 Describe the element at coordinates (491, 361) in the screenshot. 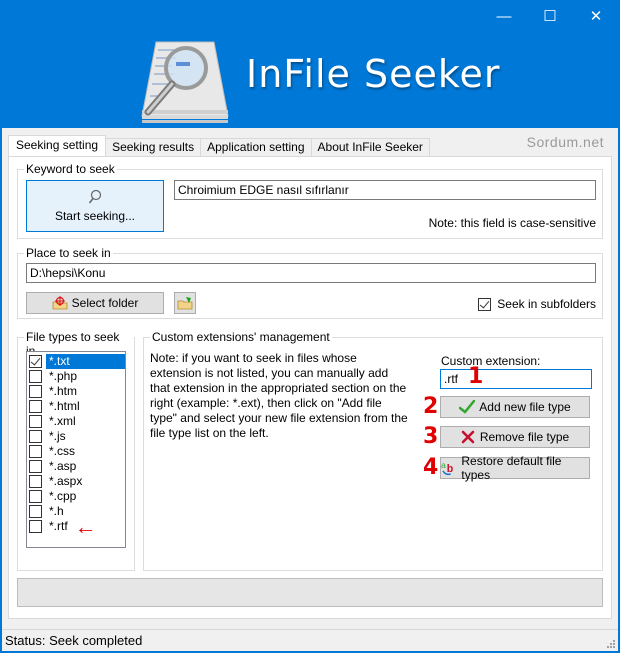

I see `custom-extension-label: Custom extension:` at that location.